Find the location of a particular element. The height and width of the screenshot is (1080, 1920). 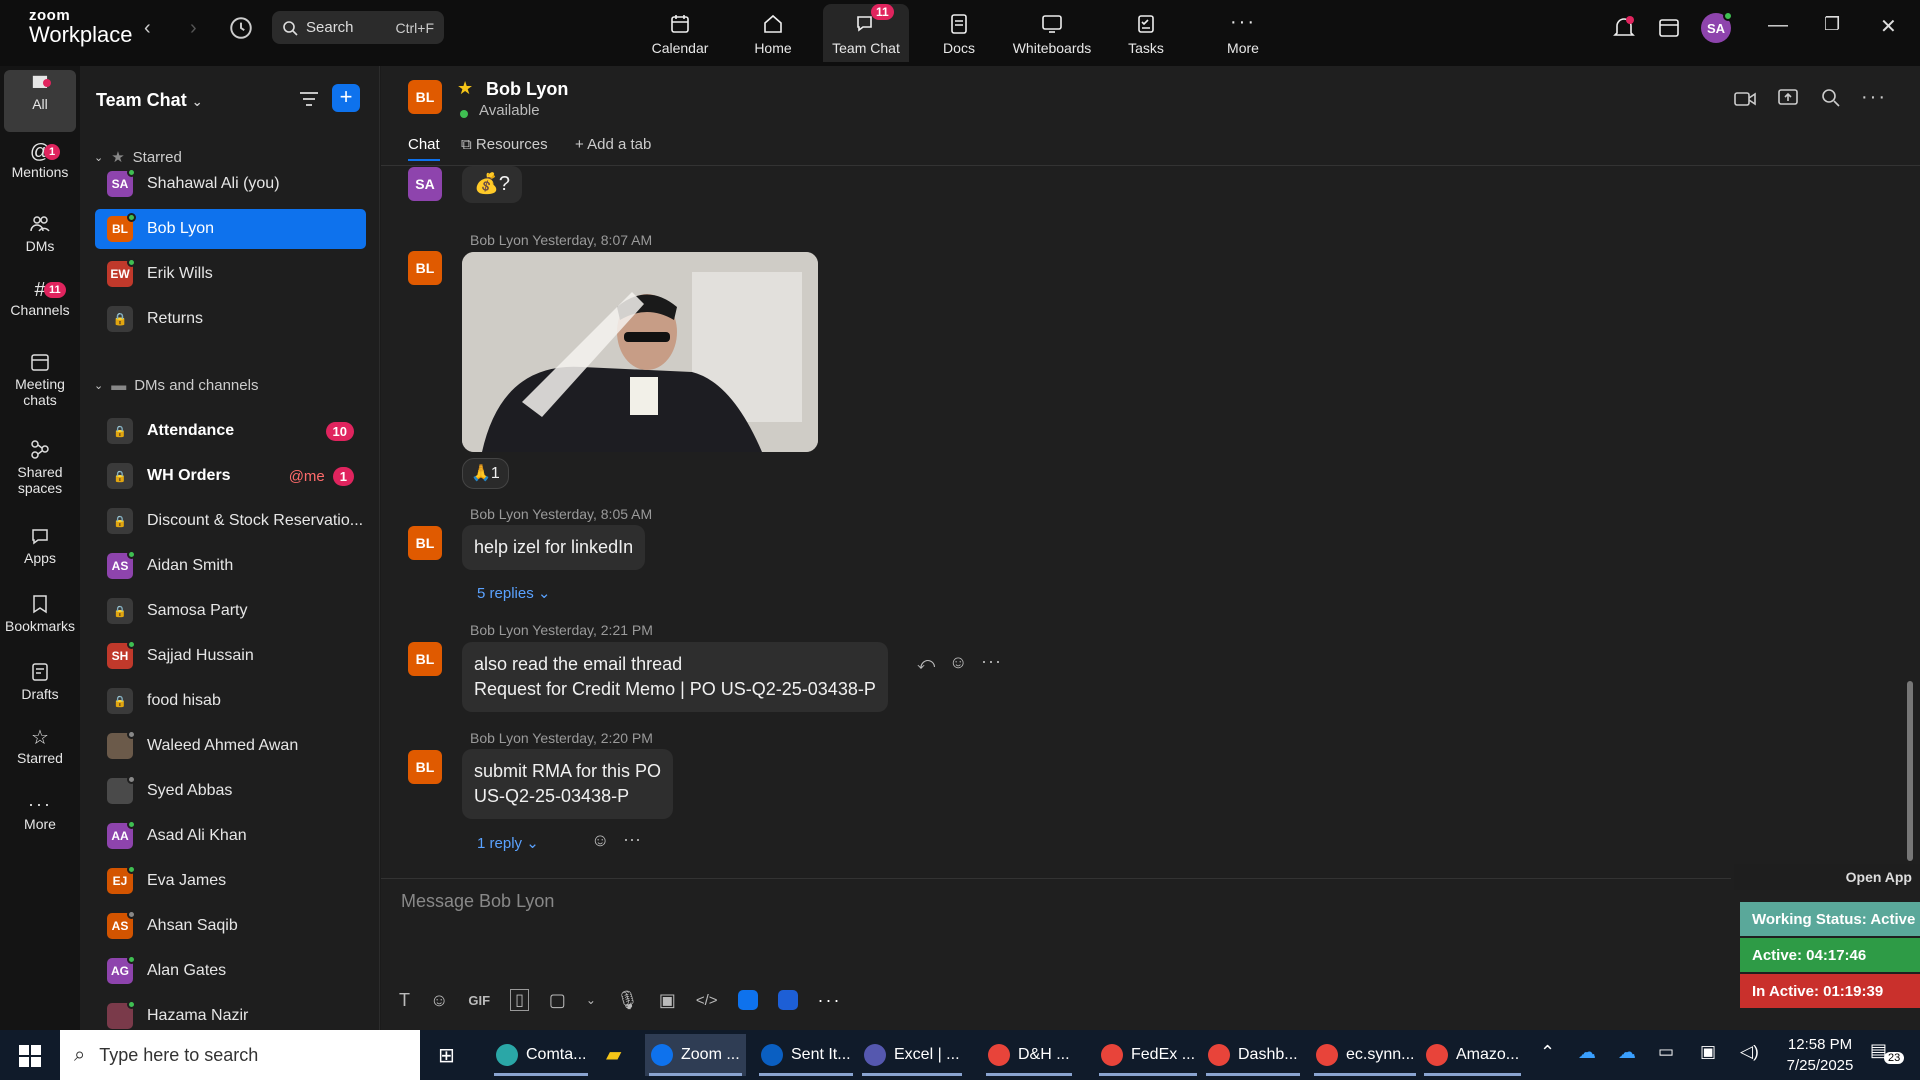

taskbar-search: ⌕ Type here to search is located at coordinates (240, 1055).